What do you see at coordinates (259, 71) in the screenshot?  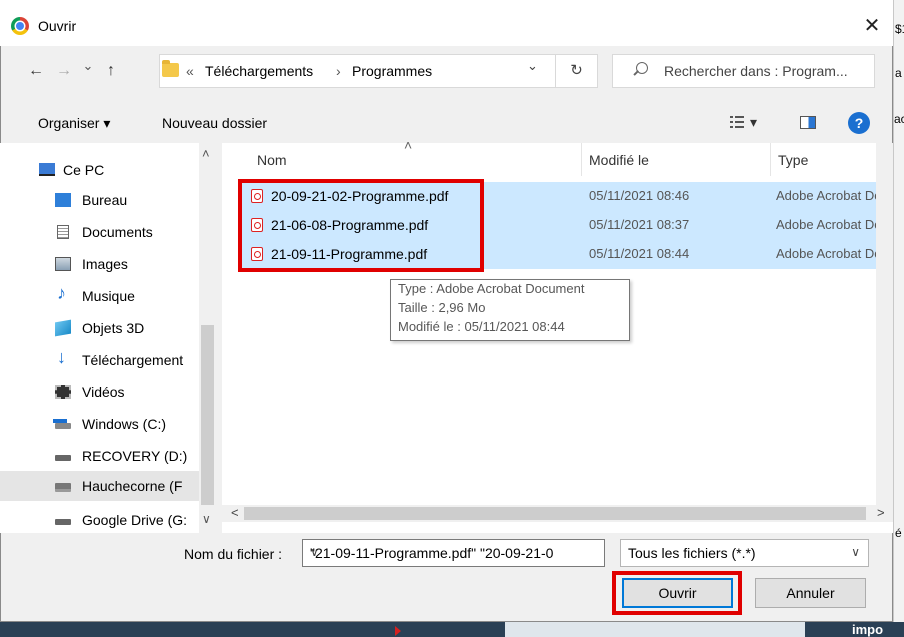 I see `breadcrumb-item-downloads: Téléchargements` at bounding box center [259, 71].